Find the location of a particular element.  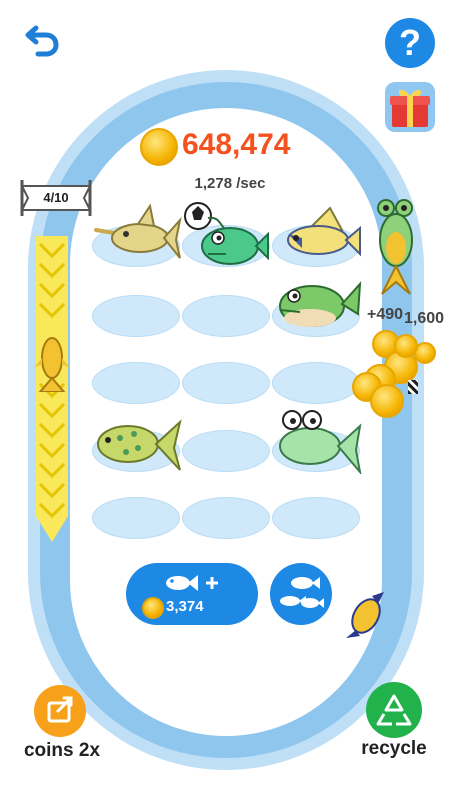

coin-total: 648,474 is located at coordinates (236, 144).